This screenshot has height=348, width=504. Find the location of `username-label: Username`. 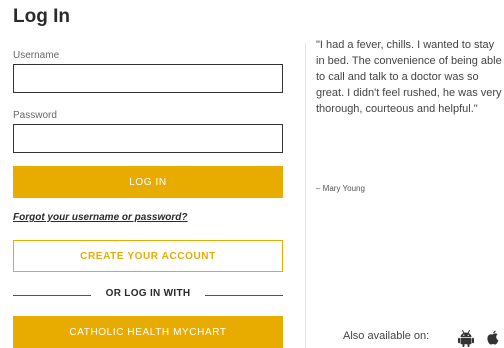

username-label: Username is located at coordinates (36, 55).